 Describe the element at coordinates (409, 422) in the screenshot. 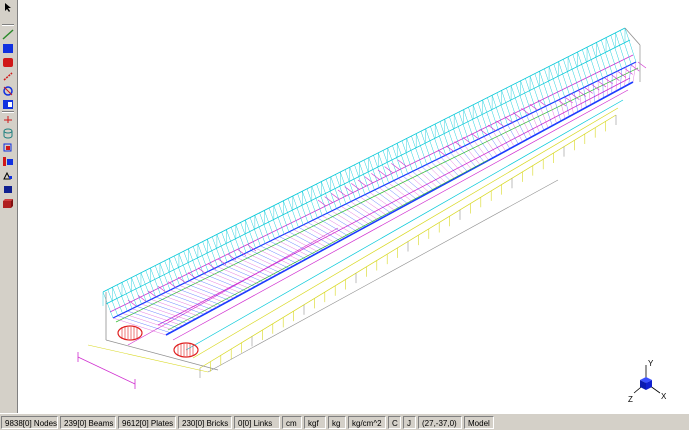

I see `mode-j: J` at that location.